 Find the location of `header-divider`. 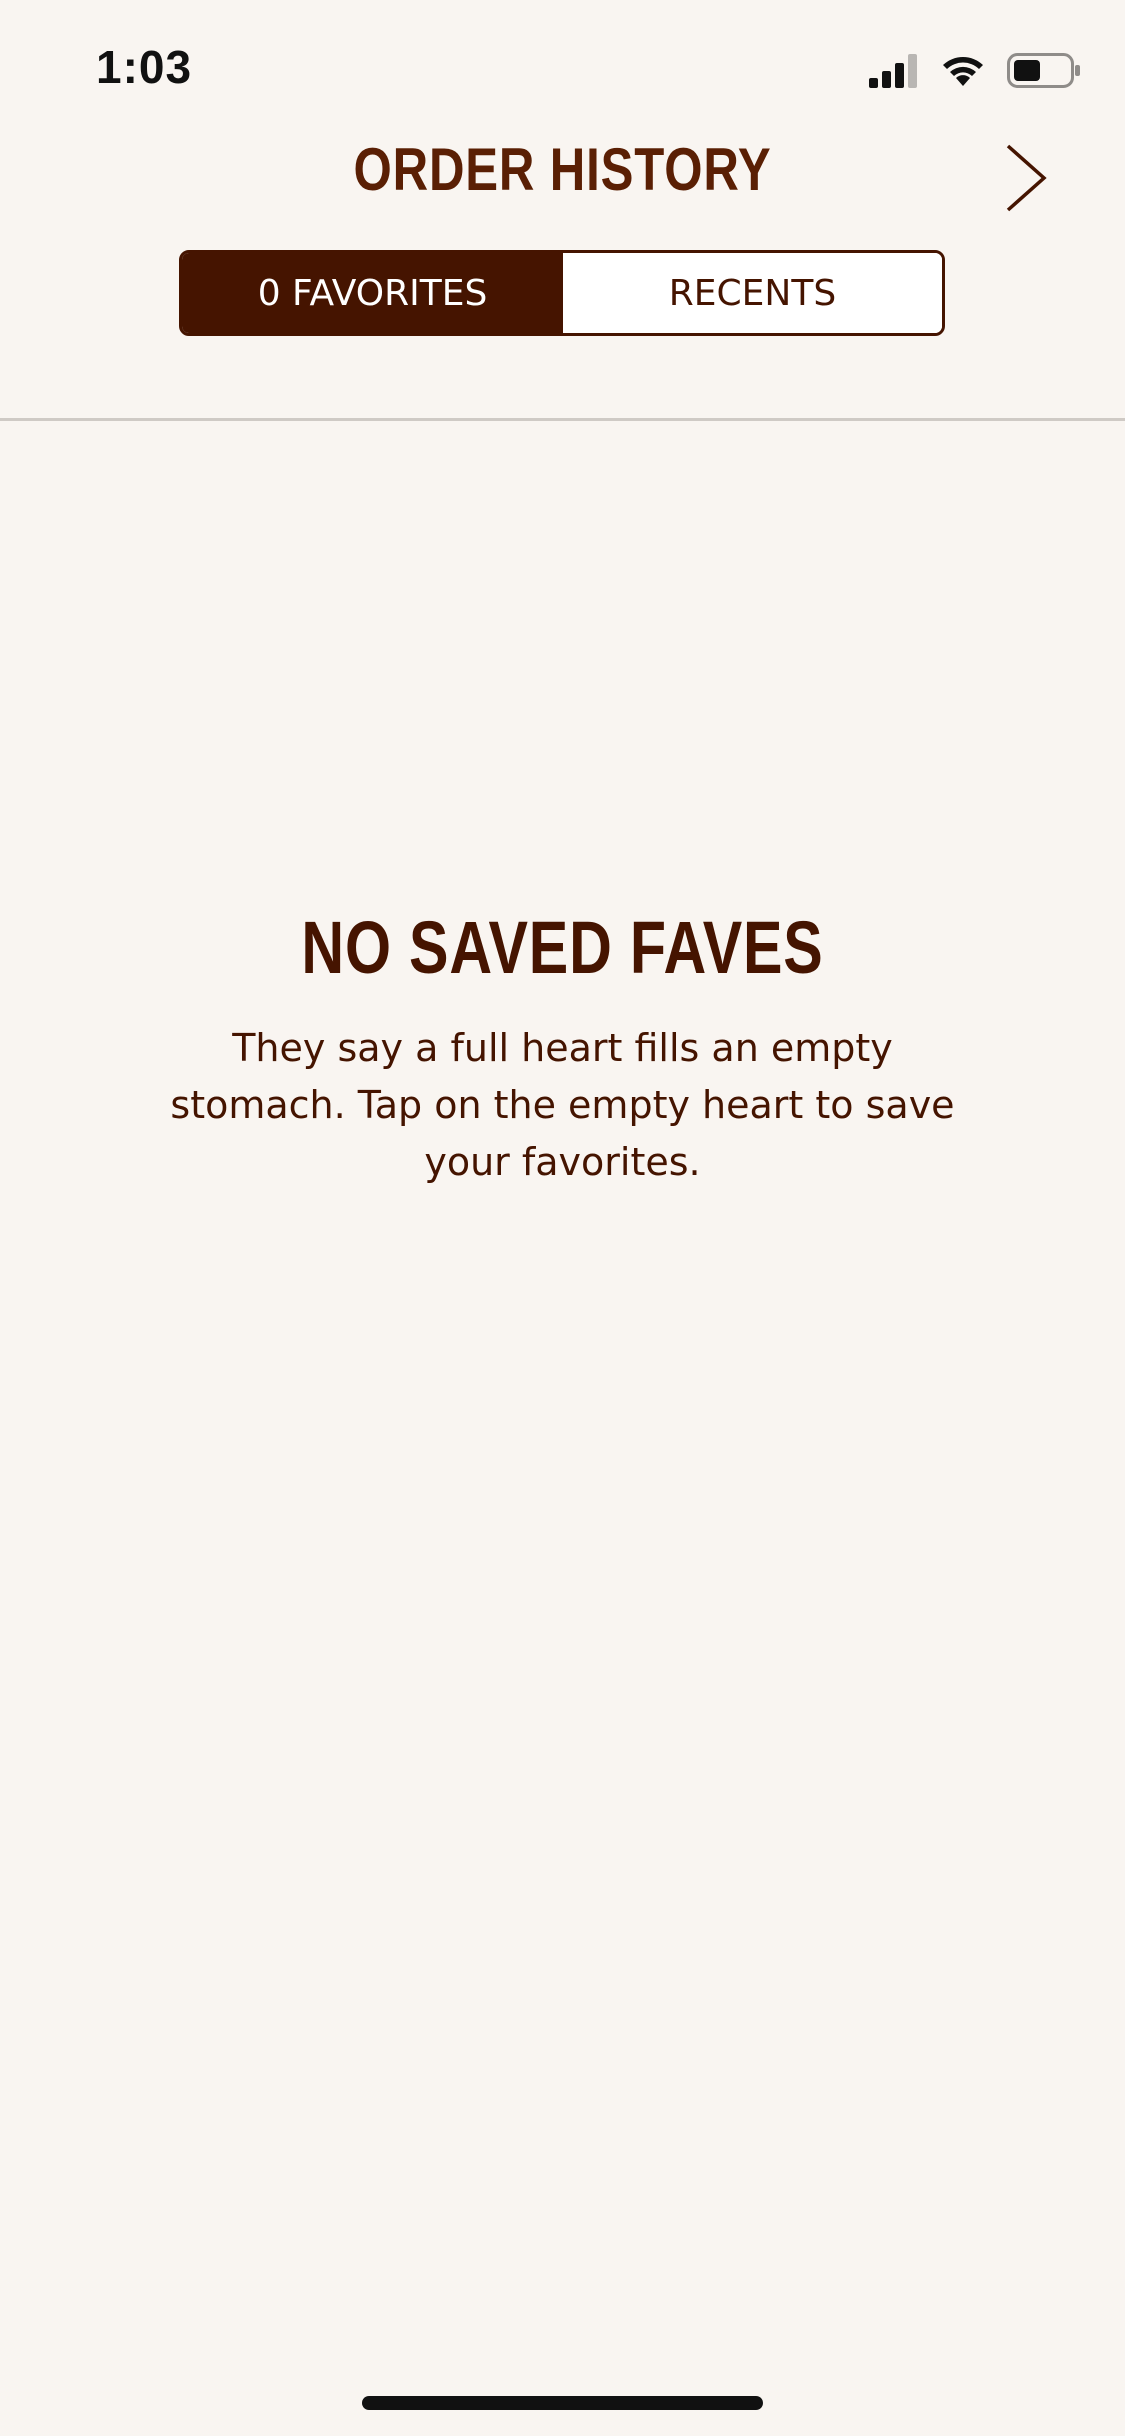

header-divider is located at coordinates (562, 419).